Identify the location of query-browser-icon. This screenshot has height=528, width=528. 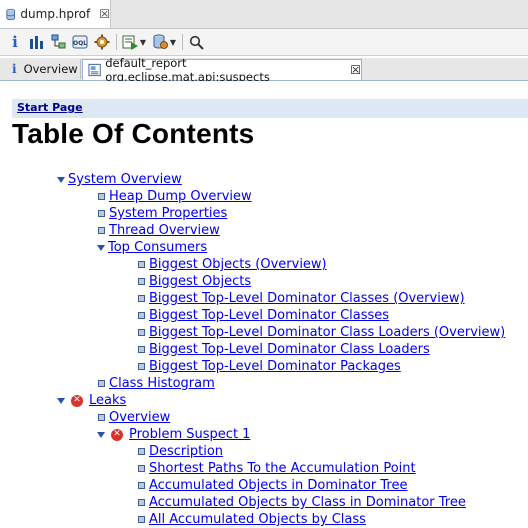
(160, 41).